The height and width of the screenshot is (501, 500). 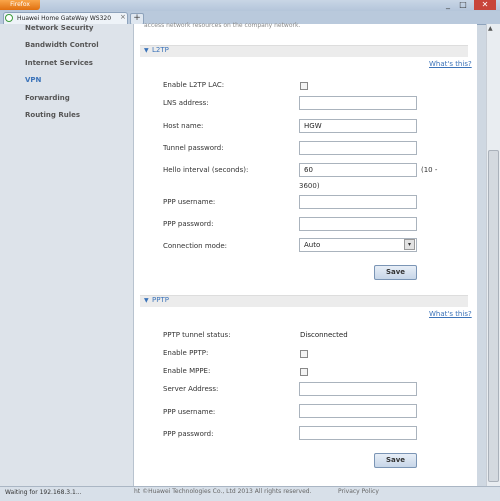 I want to click on l2tp-save-button: Save, so click(x=395, y=272).